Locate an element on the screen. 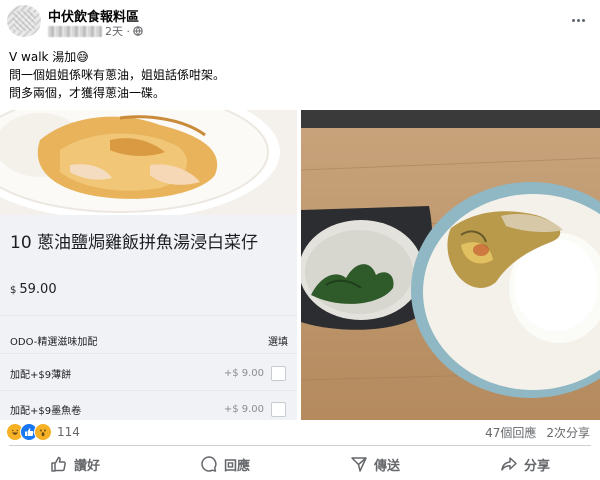  post-text-line: V walk 湯加😅 is located at coordinates (49, 57).